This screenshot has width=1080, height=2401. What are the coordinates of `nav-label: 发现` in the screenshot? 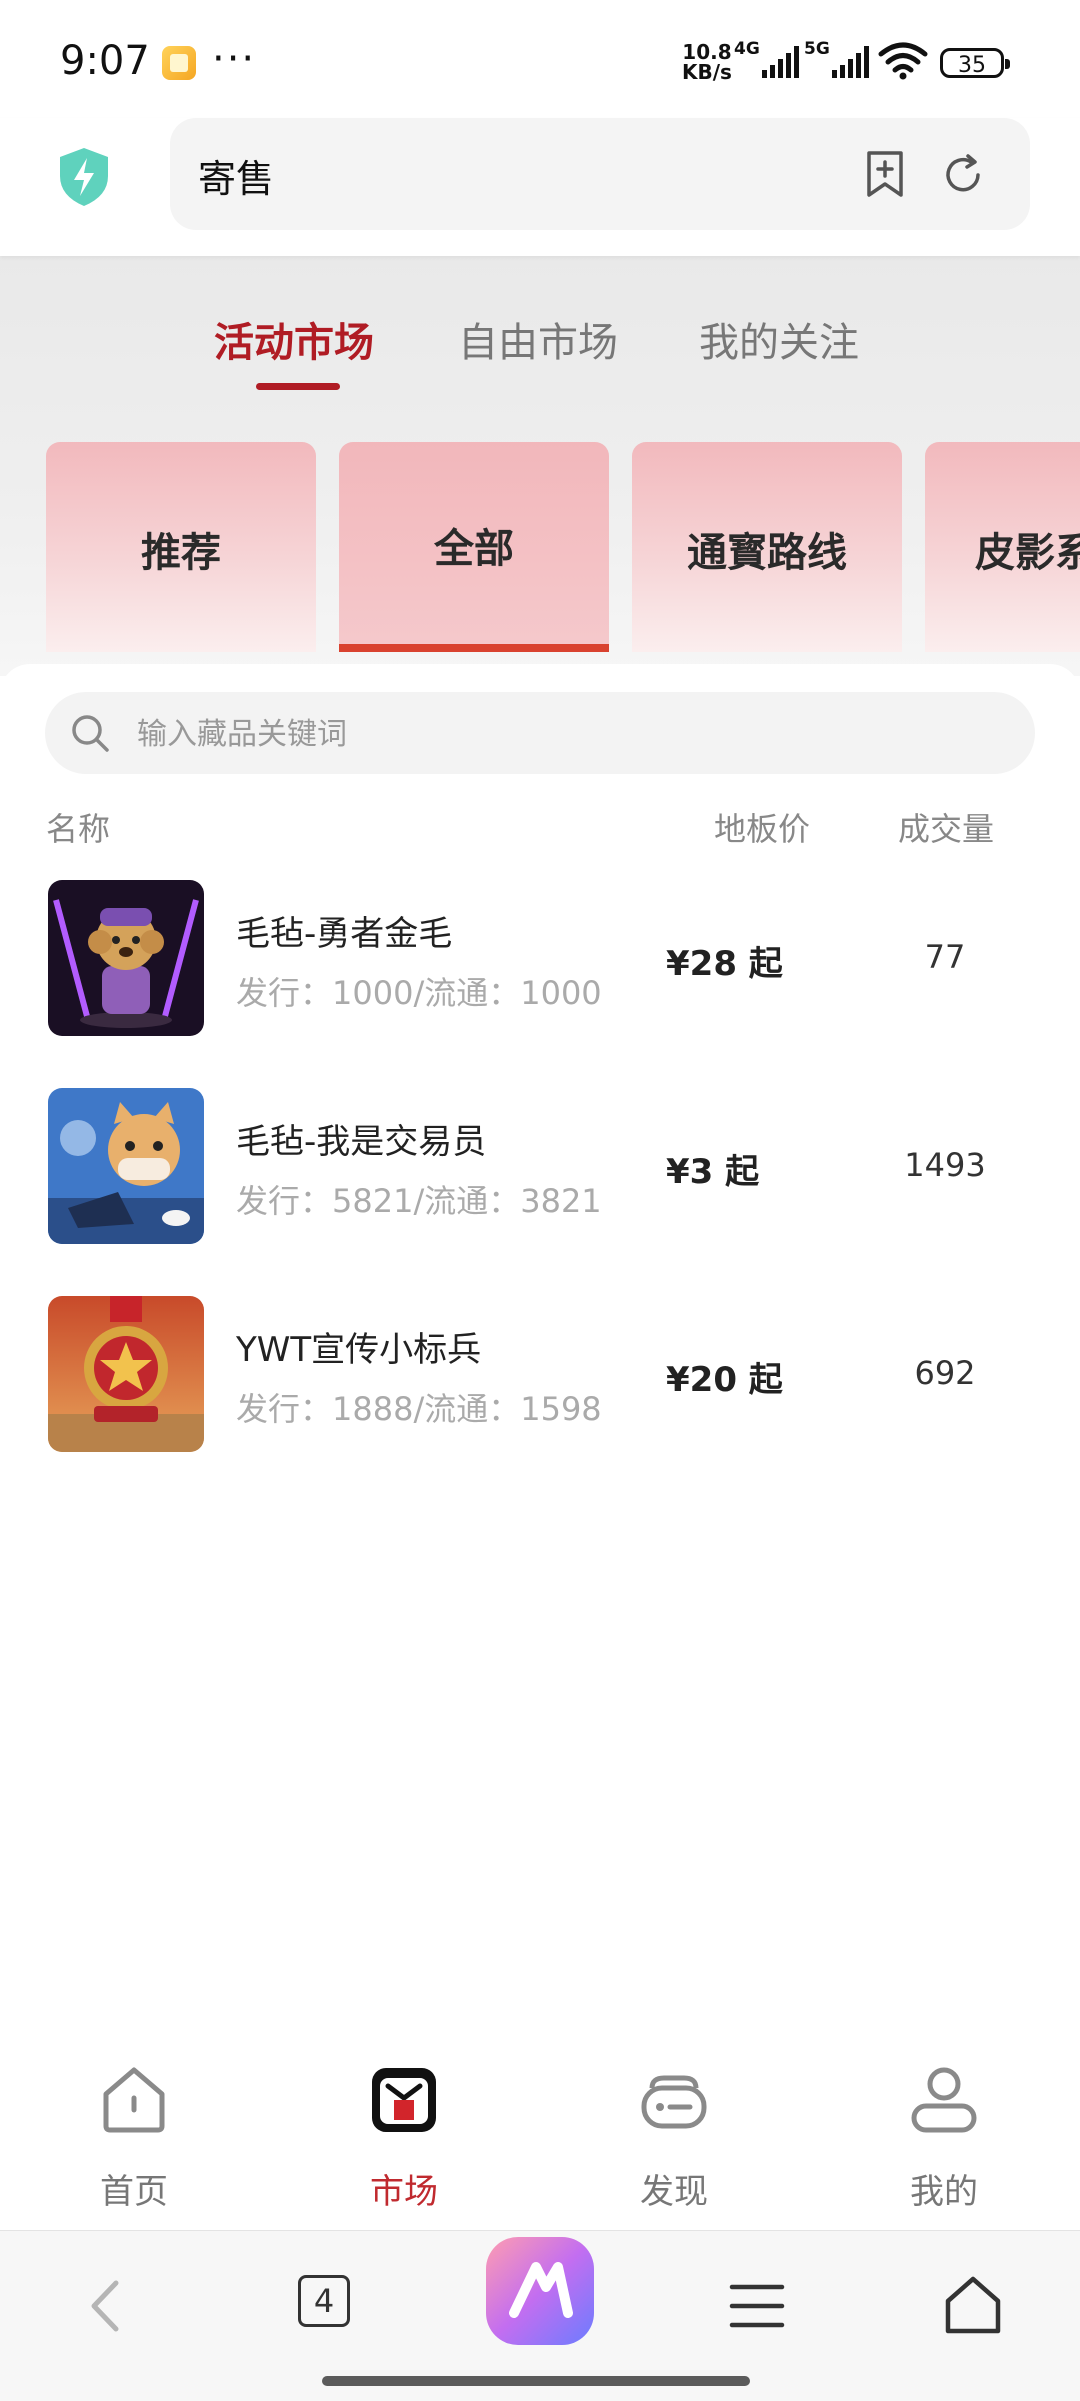 It's located at (674, 2192).